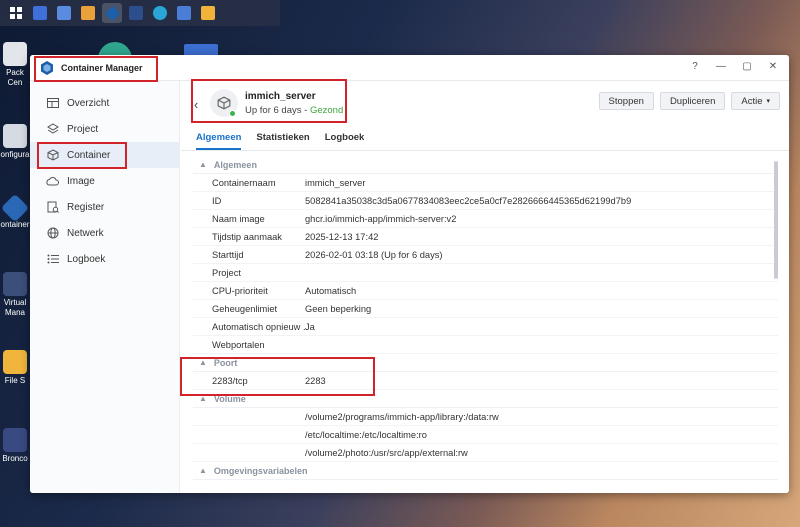 This screenshot has width=800, height=527. What do you see at coordinates (228, 254) in the screenshot?
I see `detail-key: Starttijd` at bounding box center [228, 254].